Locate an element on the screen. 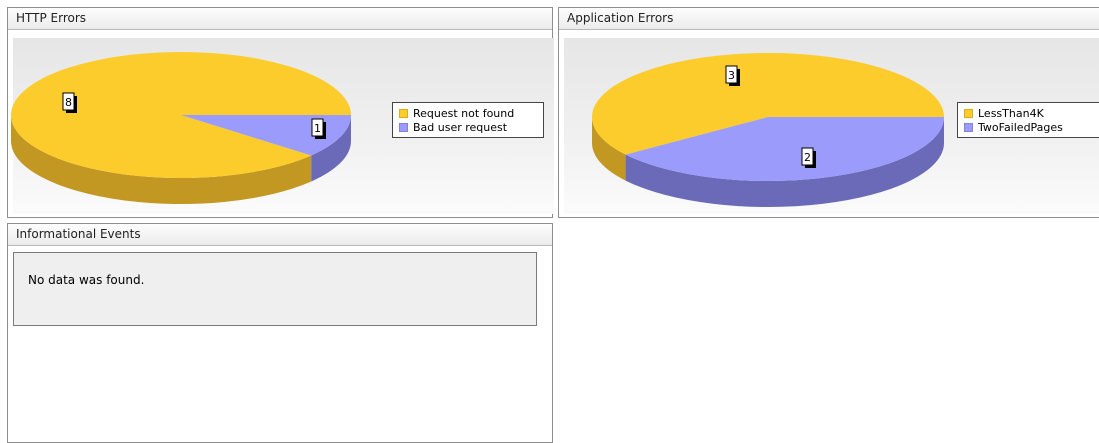 The height and width of the screenshot is (443, 1099). legend-item: TwoFailedPages is located at coordinates (1029, 127).